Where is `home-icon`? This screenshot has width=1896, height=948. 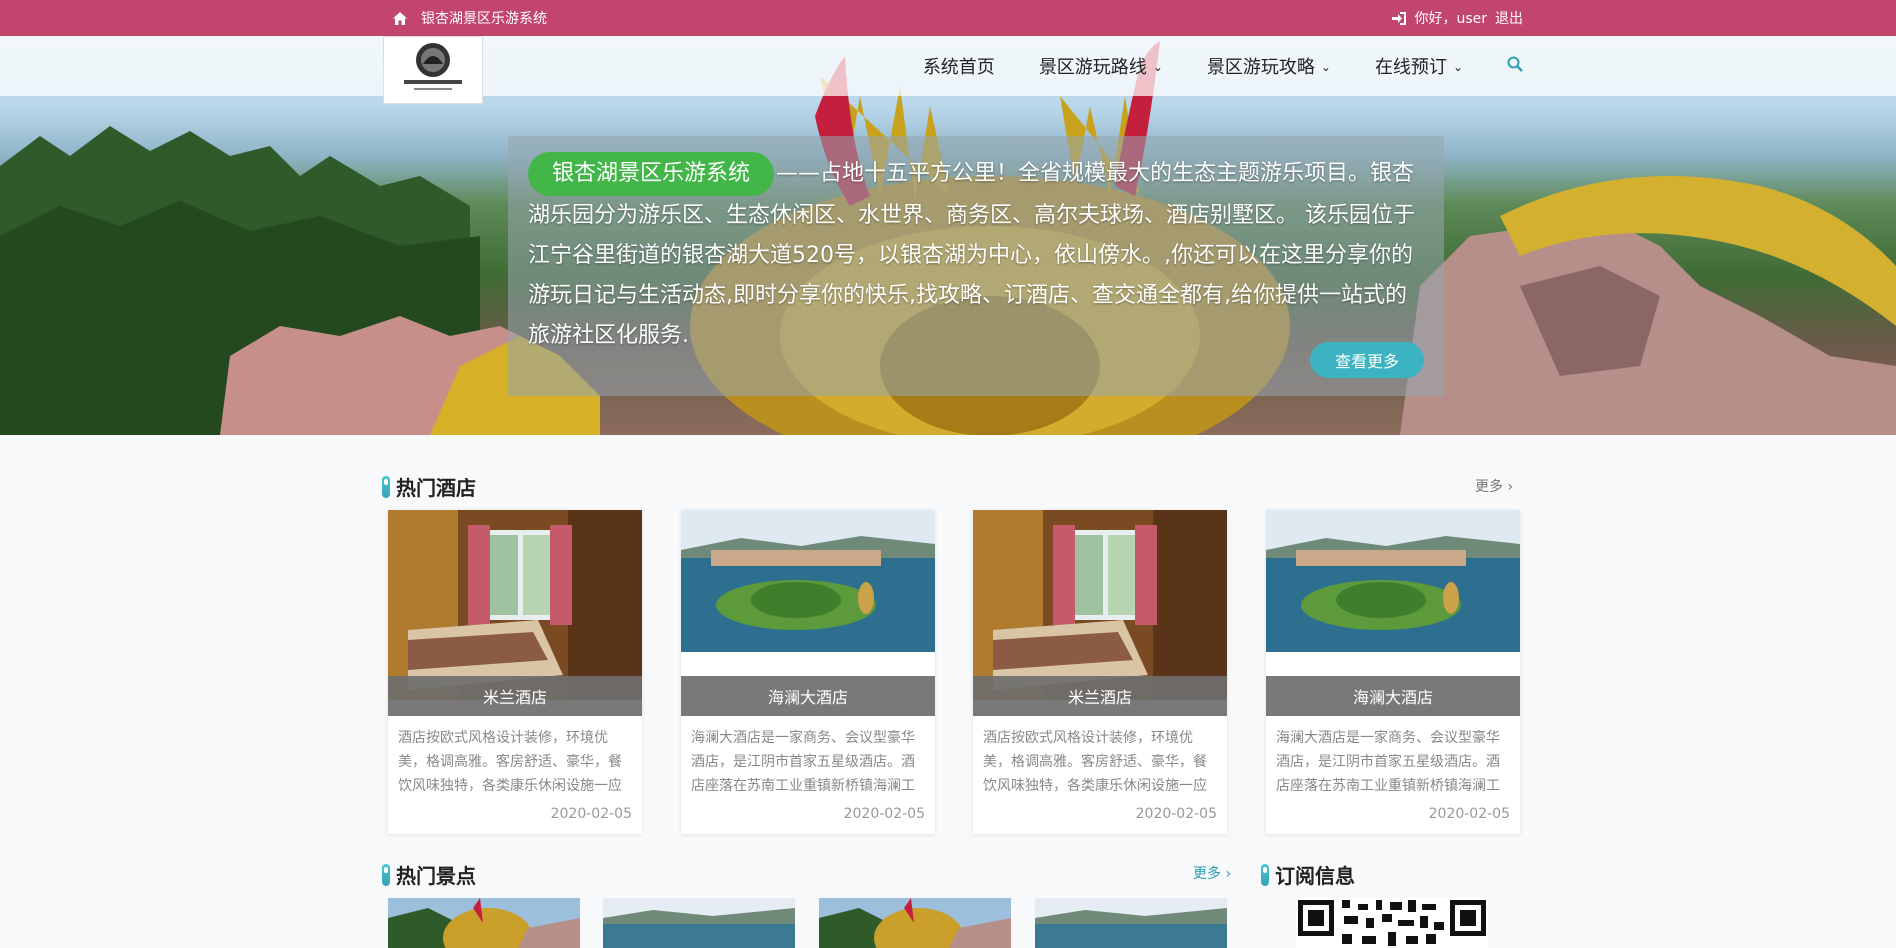
home-icon is located at coordinates (400, 18).